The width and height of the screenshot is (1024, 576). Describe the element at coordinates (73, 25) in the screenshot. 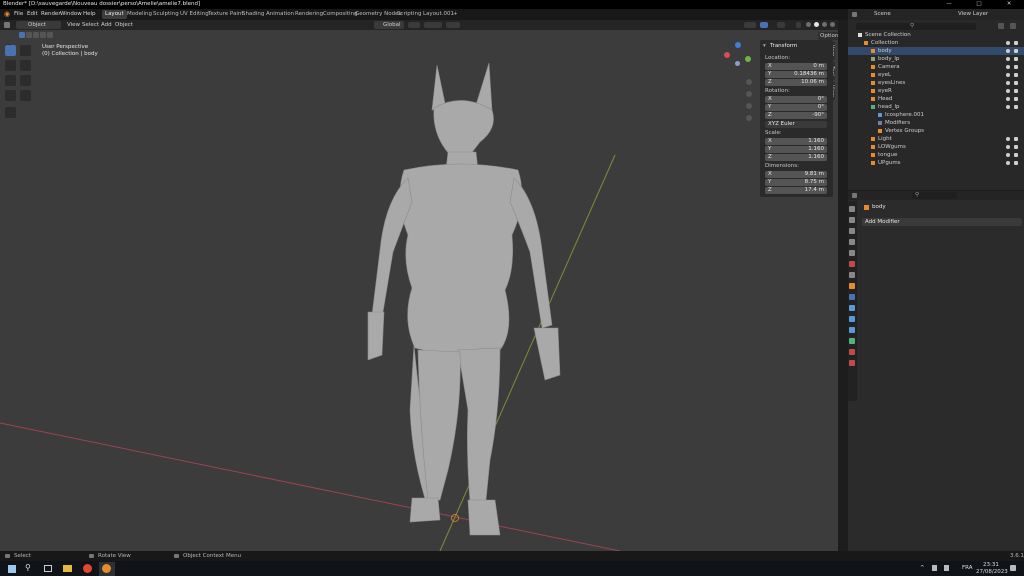

I see `viewport-menu-view: View` at that location.